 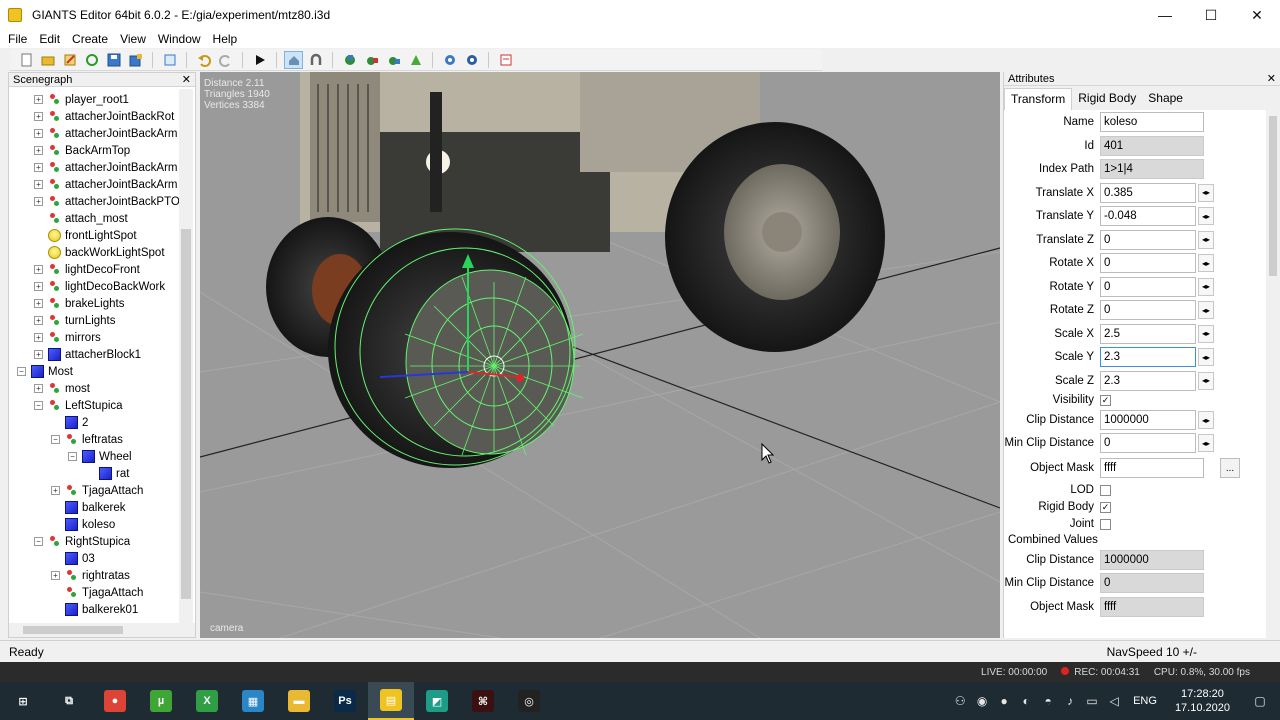 What do you see at coordinates (225, 39) in the screenshot?
I see `menu-help: Help` at bounding box center [225, 39].